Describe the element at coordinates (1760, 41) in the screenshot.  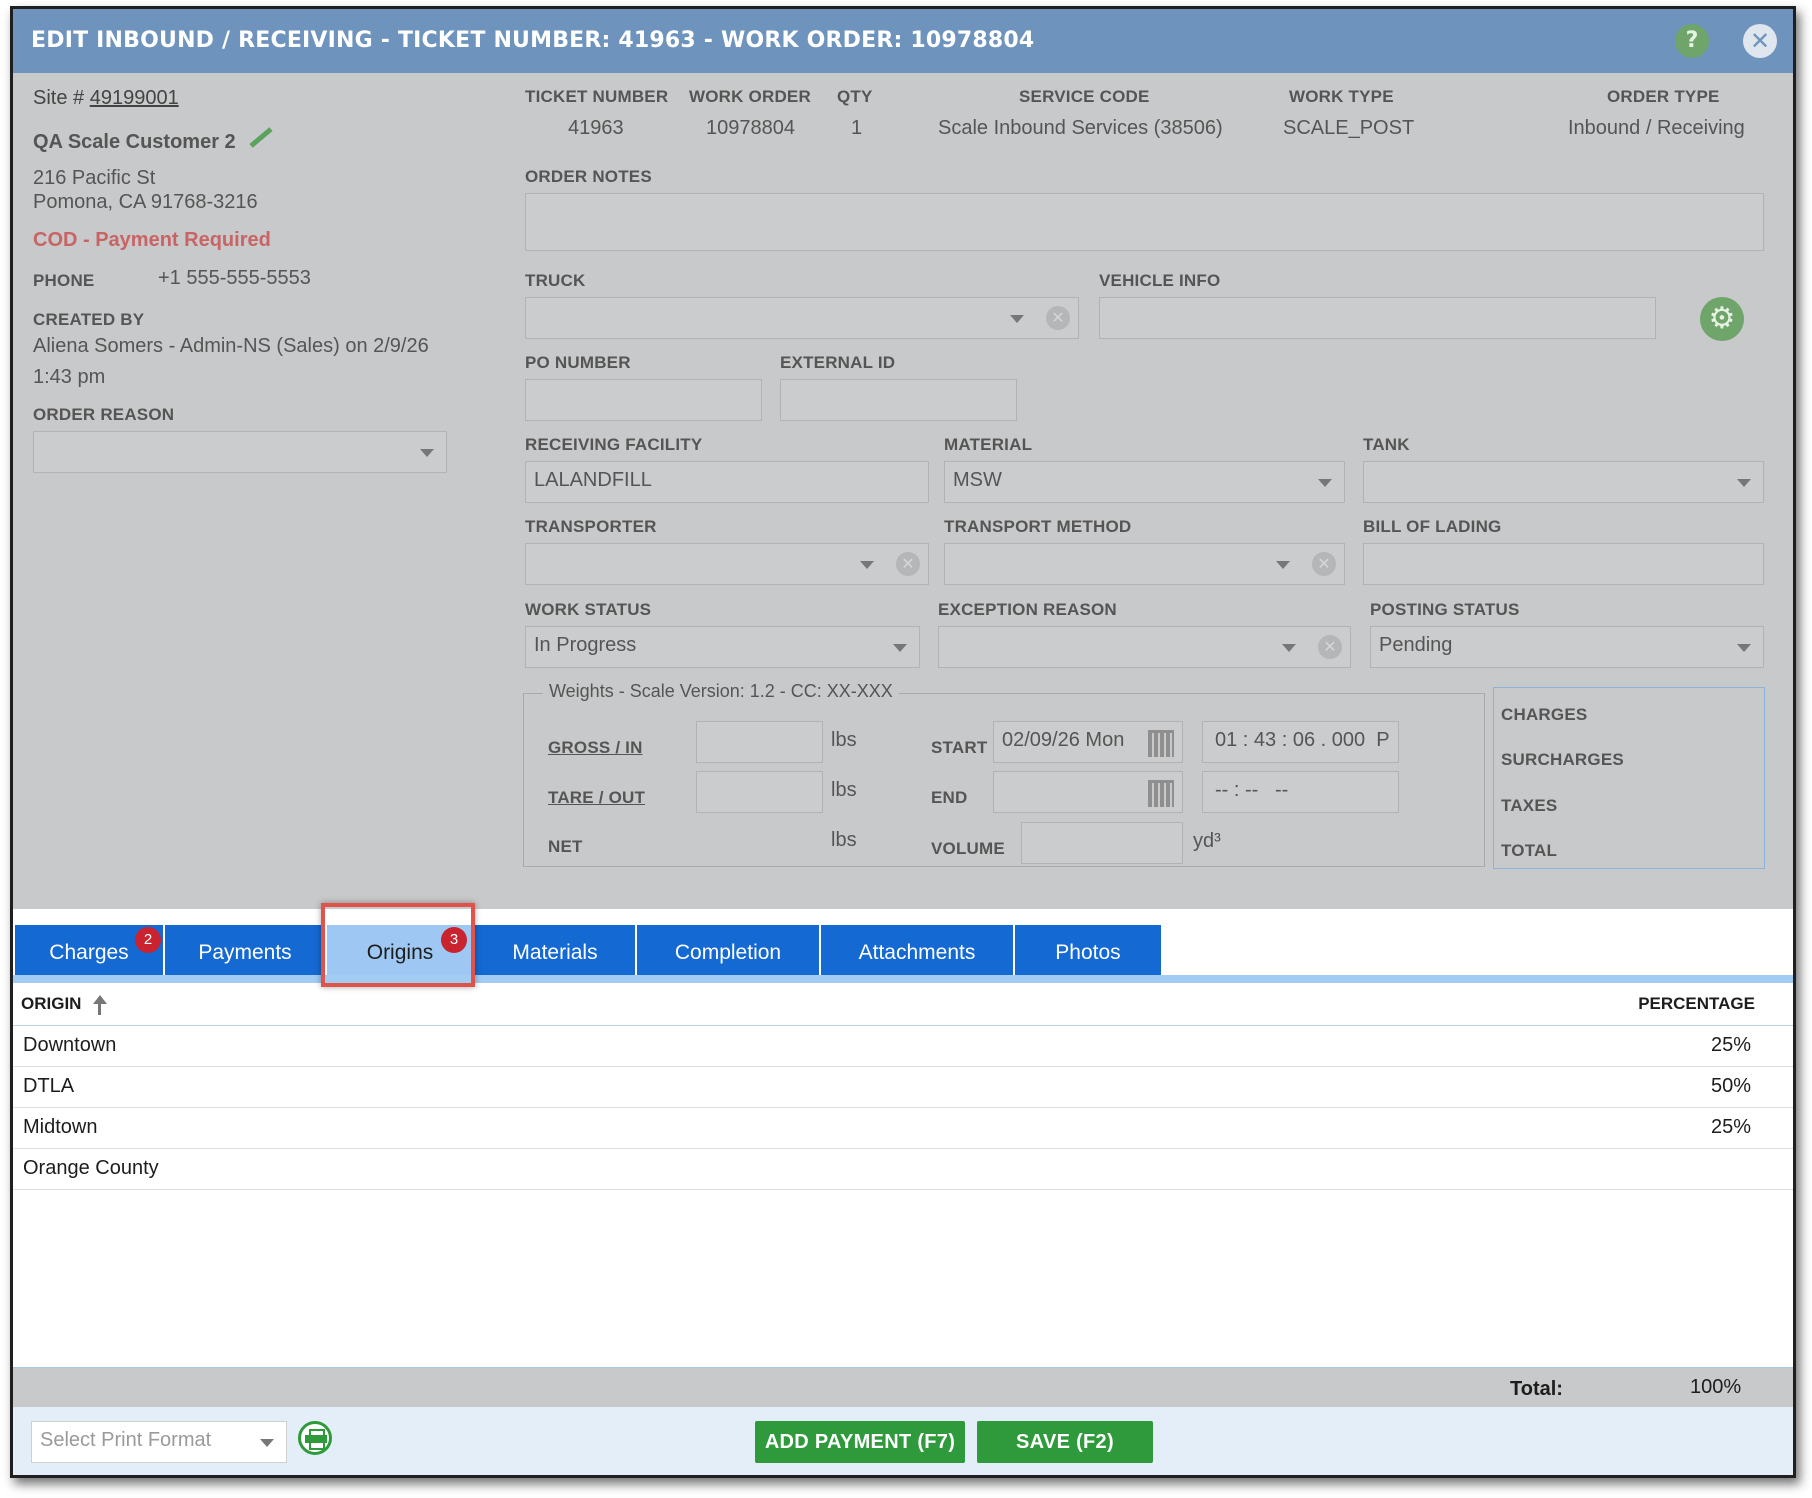
I see `close-icon: ✕` at that location.